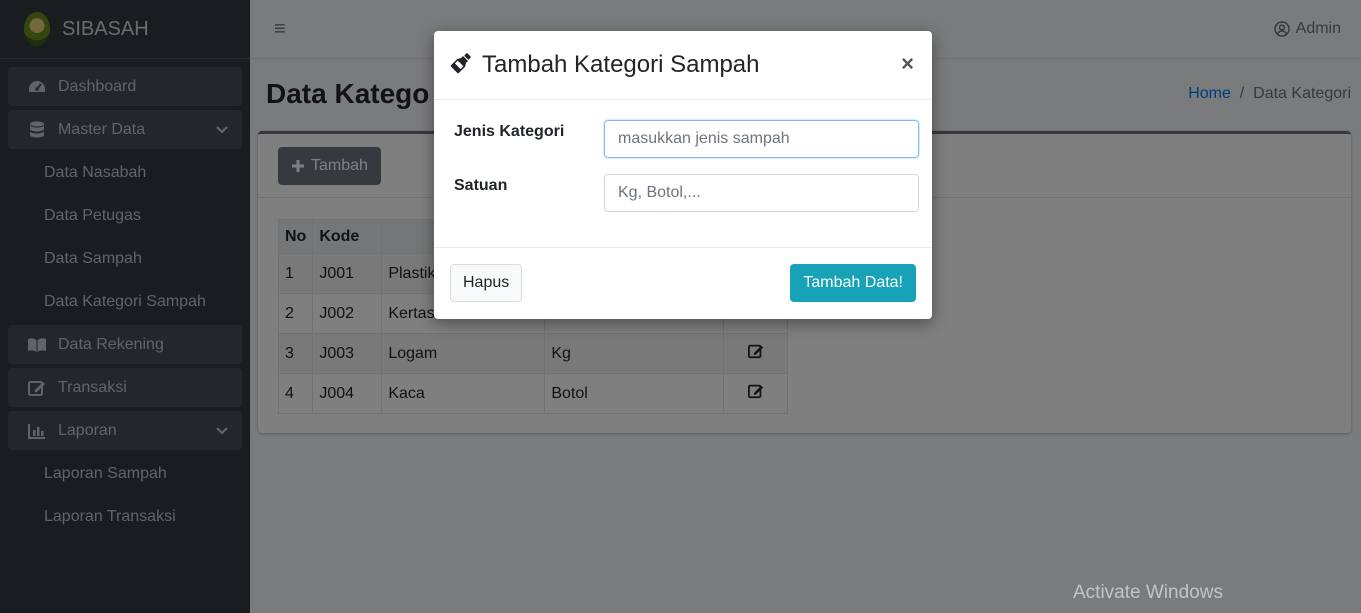  What do you see at coordinates (853, 283) in the screenshot?
I see `submit-button: Tambah Data!` at bounding box center [853, 283].